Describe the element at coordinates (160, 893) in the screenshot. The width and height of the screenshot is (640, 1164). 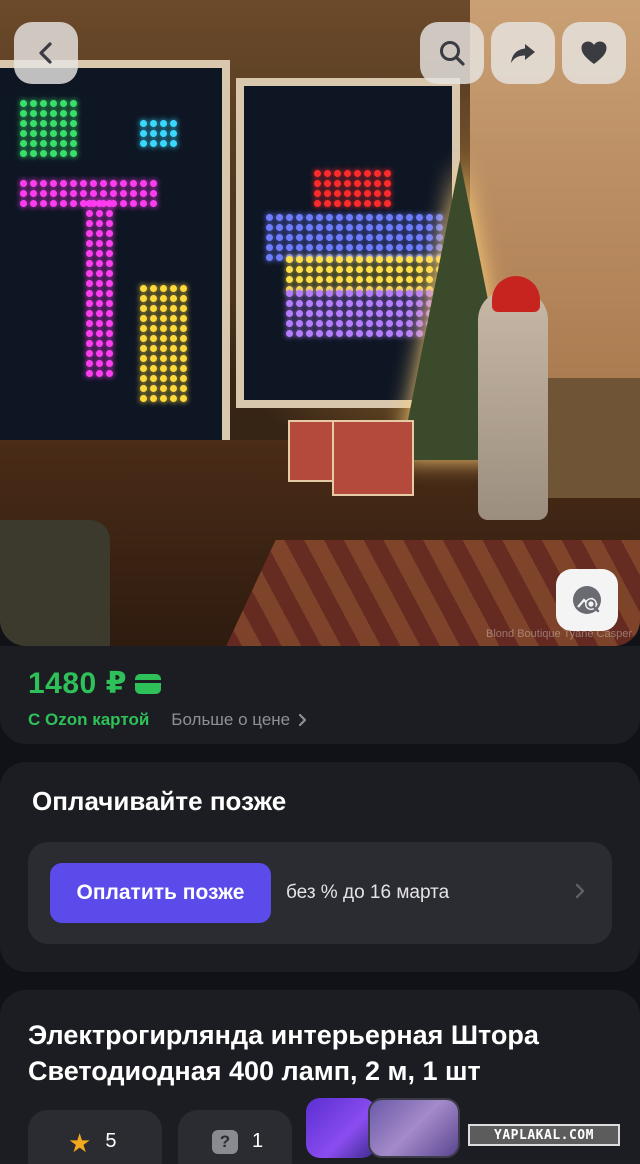
I see `pay-later-button: Оплатить позже` at that location.